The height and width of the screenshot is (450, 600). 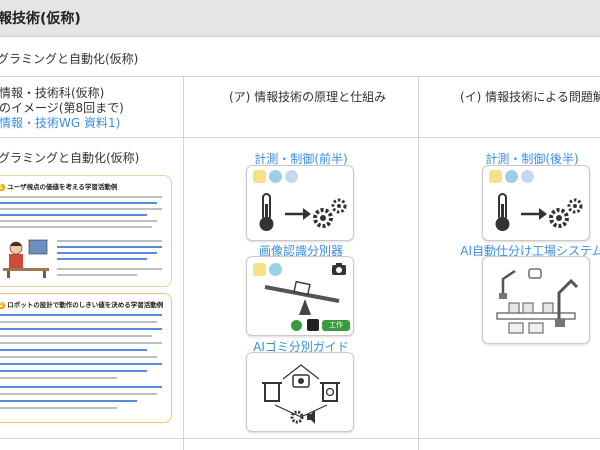 What do you see at coordinates (308, 97) in the screenshot?
I see `mid-column-header: (ア) 情報技術の原理と仕組み` at bounding box center [308, 97].